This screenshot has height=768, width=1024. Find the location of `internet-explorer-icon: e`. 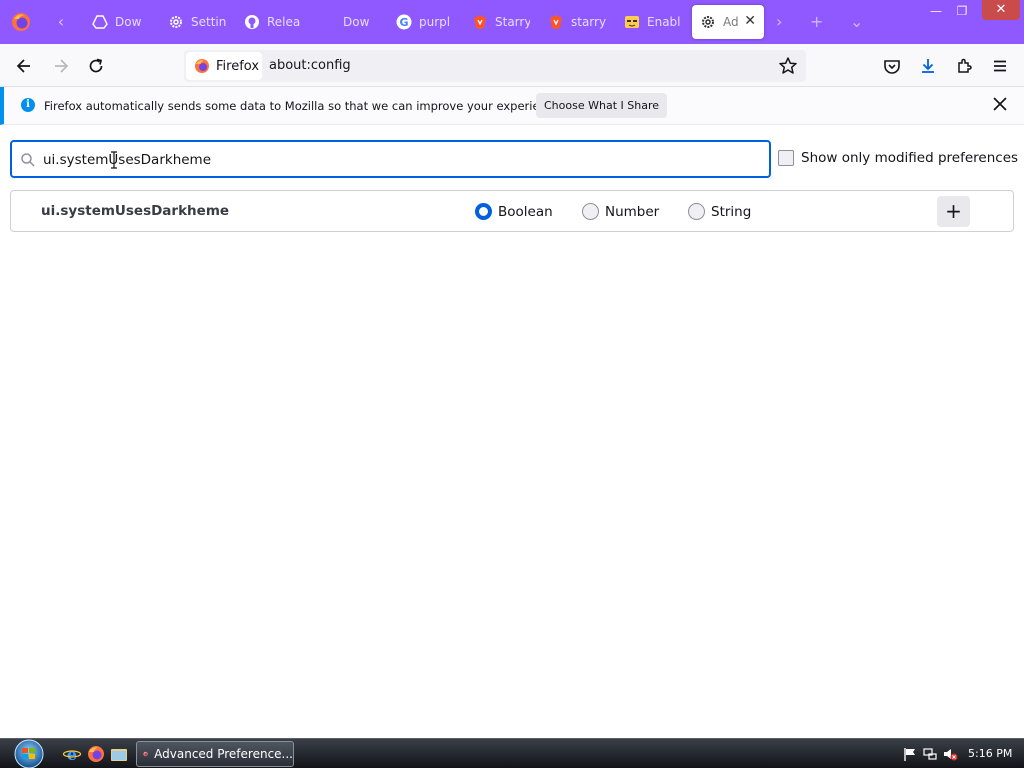

internet-explorer-icon: e is located at coordinates (72, 754).